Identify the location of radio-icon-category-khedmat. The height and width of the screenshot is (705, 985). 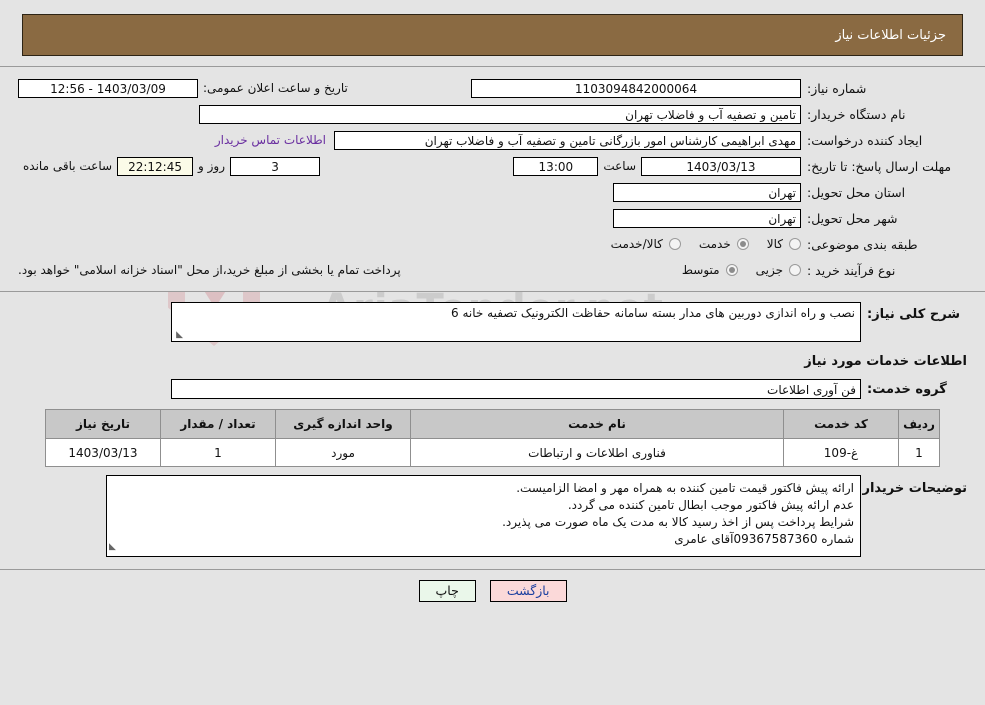
(742, 244).